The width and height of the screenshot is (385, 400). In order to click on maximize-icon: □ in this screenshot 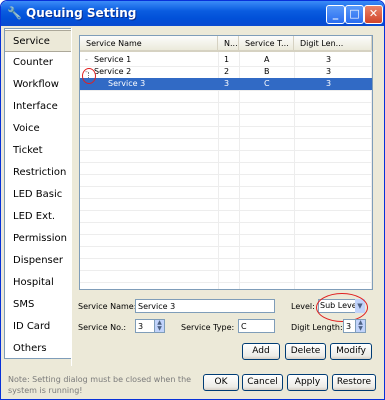, I will do `click(354, 14)`.